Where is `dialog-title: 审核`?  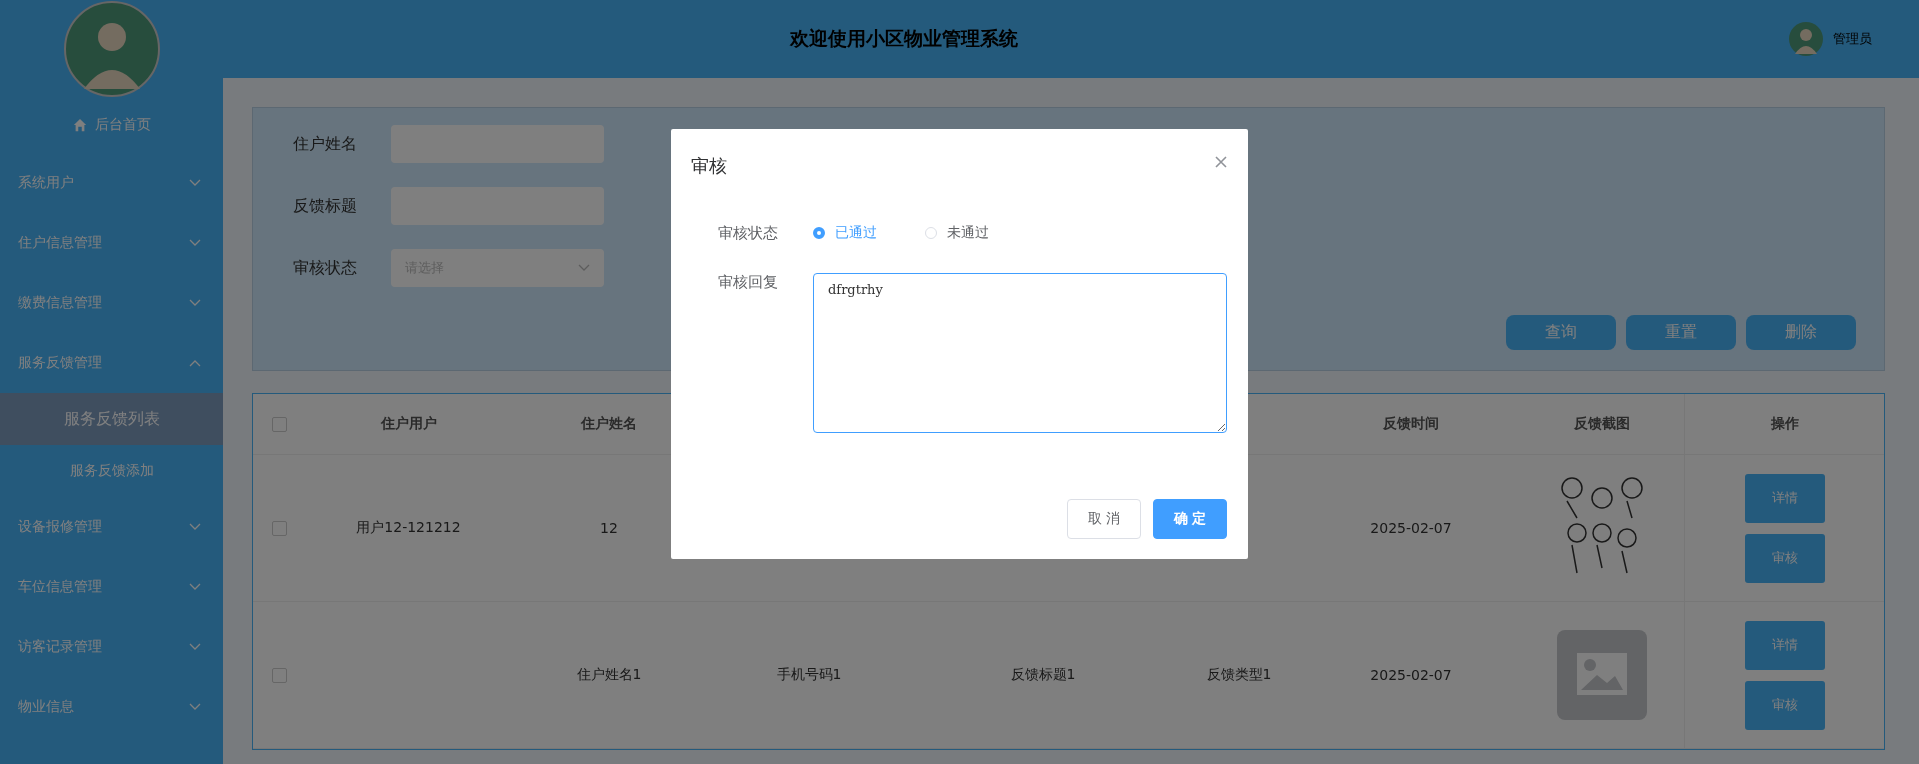 dialog-title: 审核 is located at coordinates (709, 166).